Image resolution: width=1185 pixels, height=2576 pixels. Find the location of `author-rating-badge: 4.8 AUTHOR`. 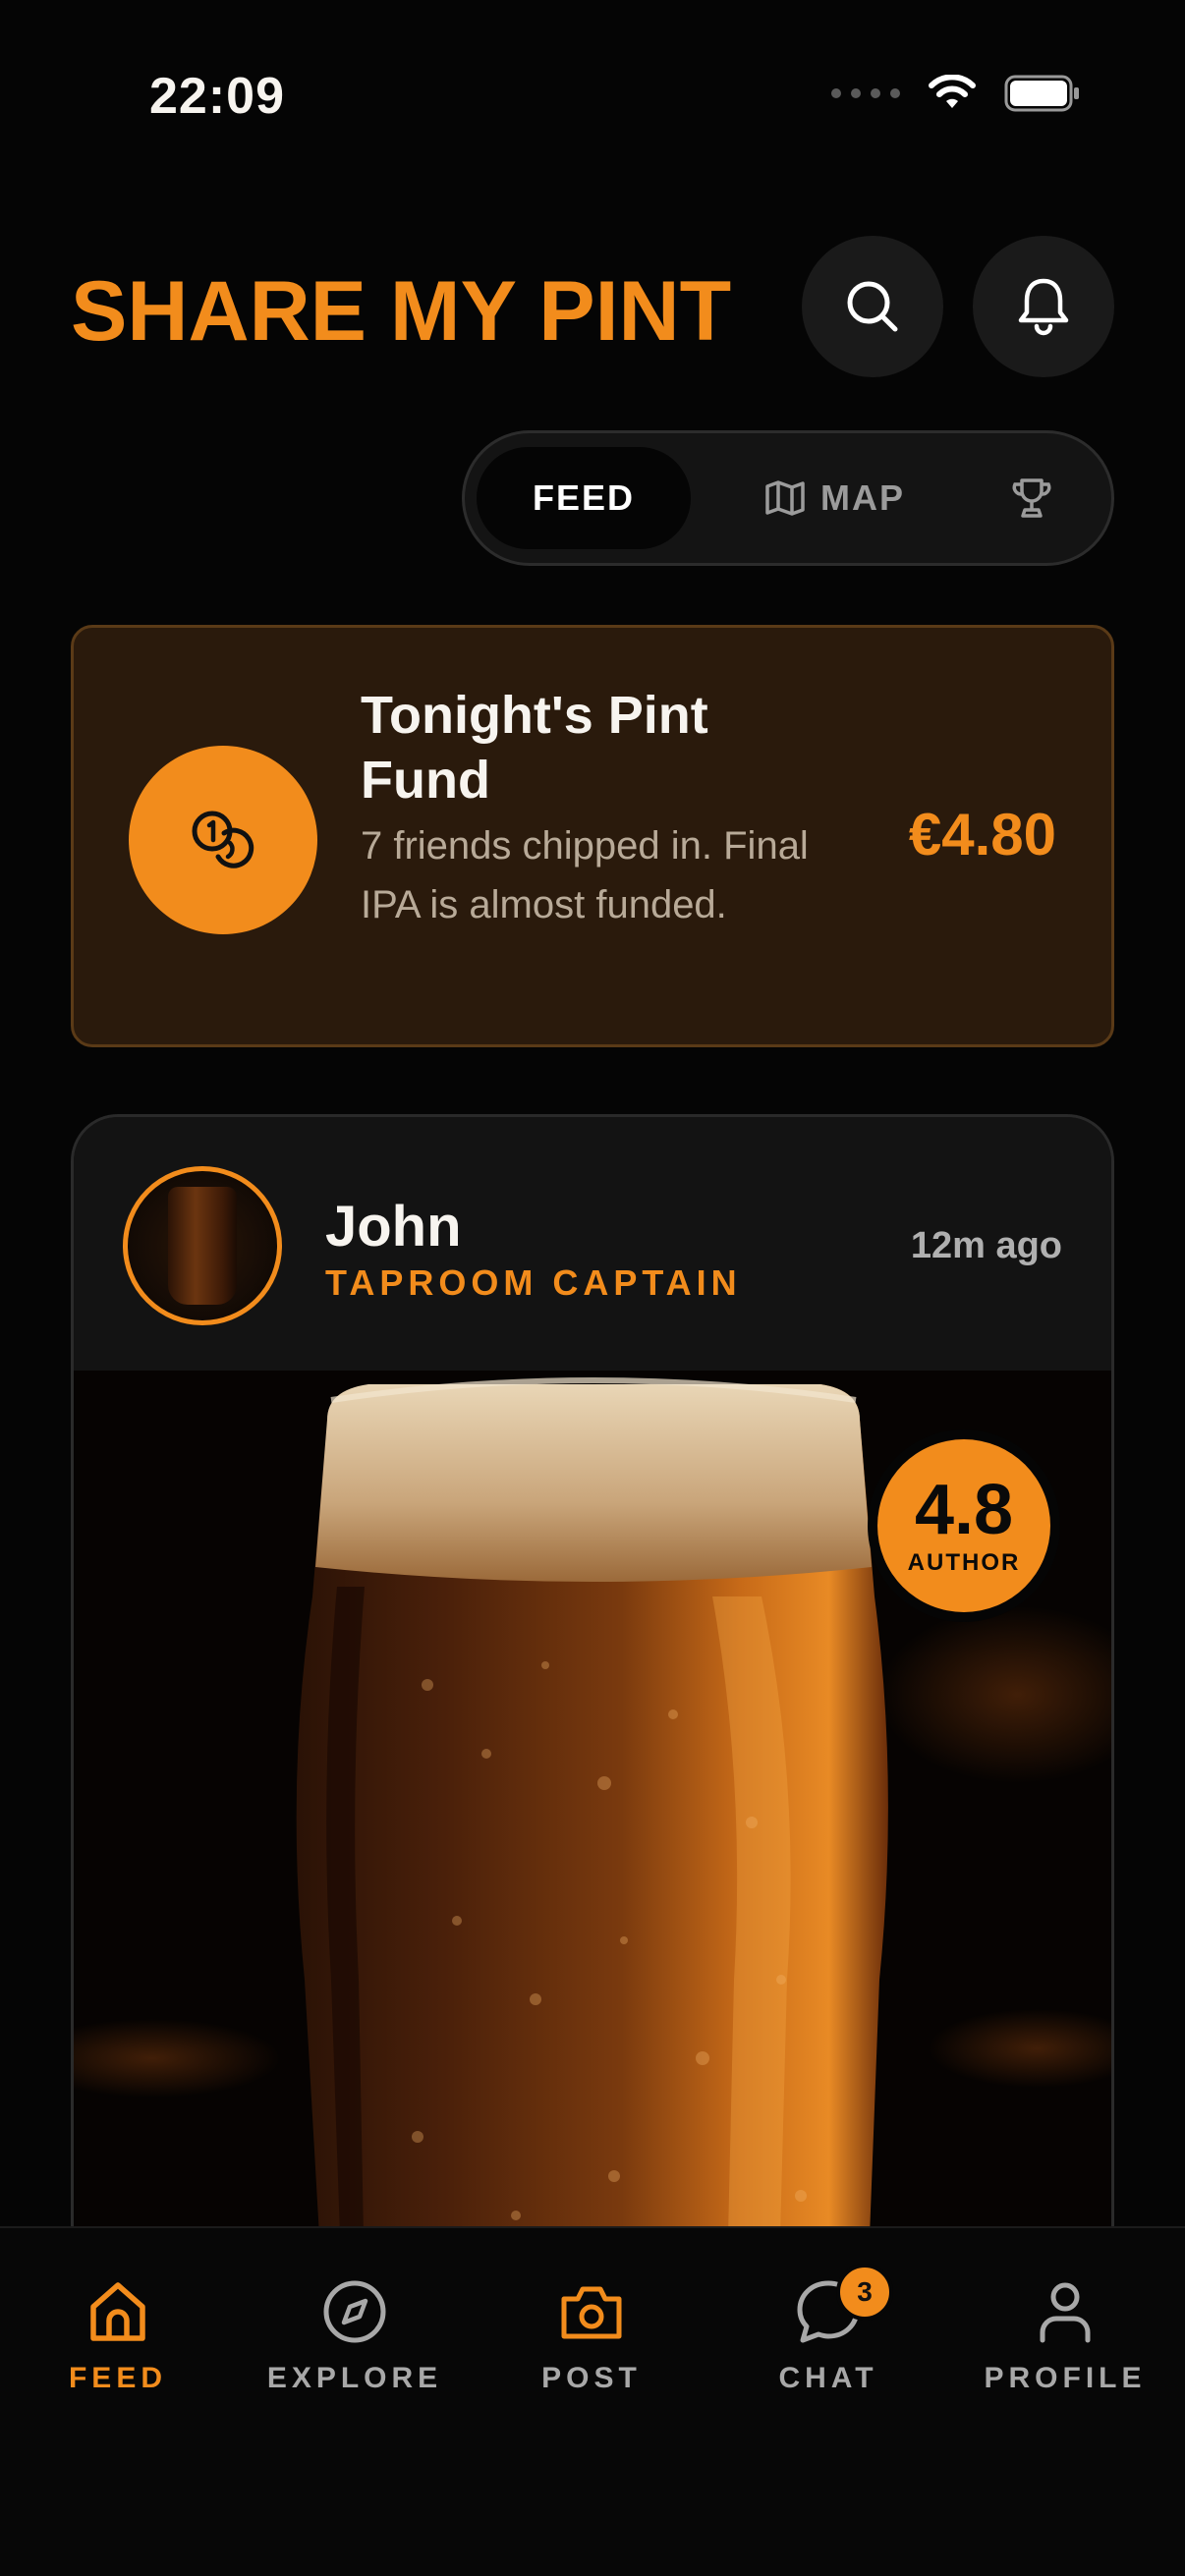

author-rating-badge: 4.8 AUTHOR is located at coordinates (964, 1525).